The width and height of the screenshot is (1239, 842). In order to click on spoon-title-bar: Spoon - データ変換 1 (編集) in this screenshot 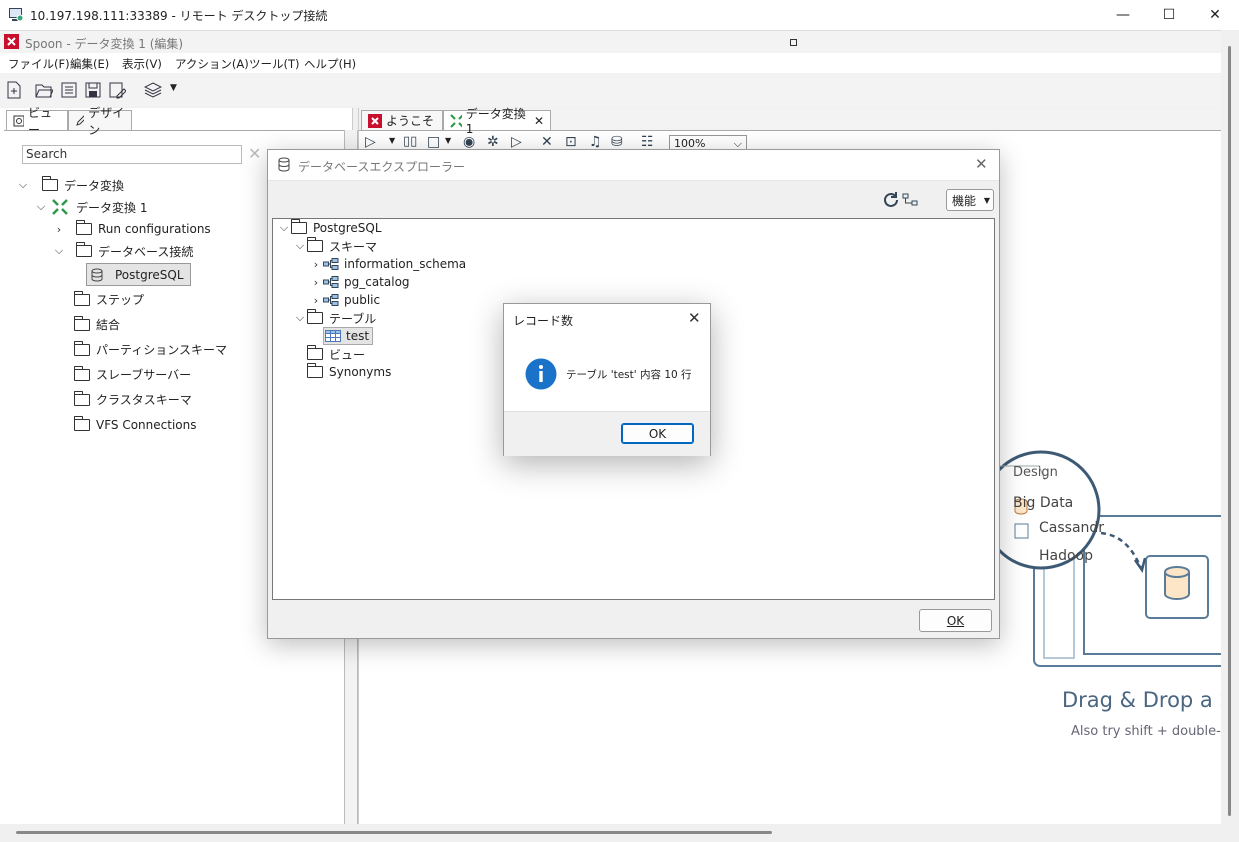, I will do `click(619, 42)`.